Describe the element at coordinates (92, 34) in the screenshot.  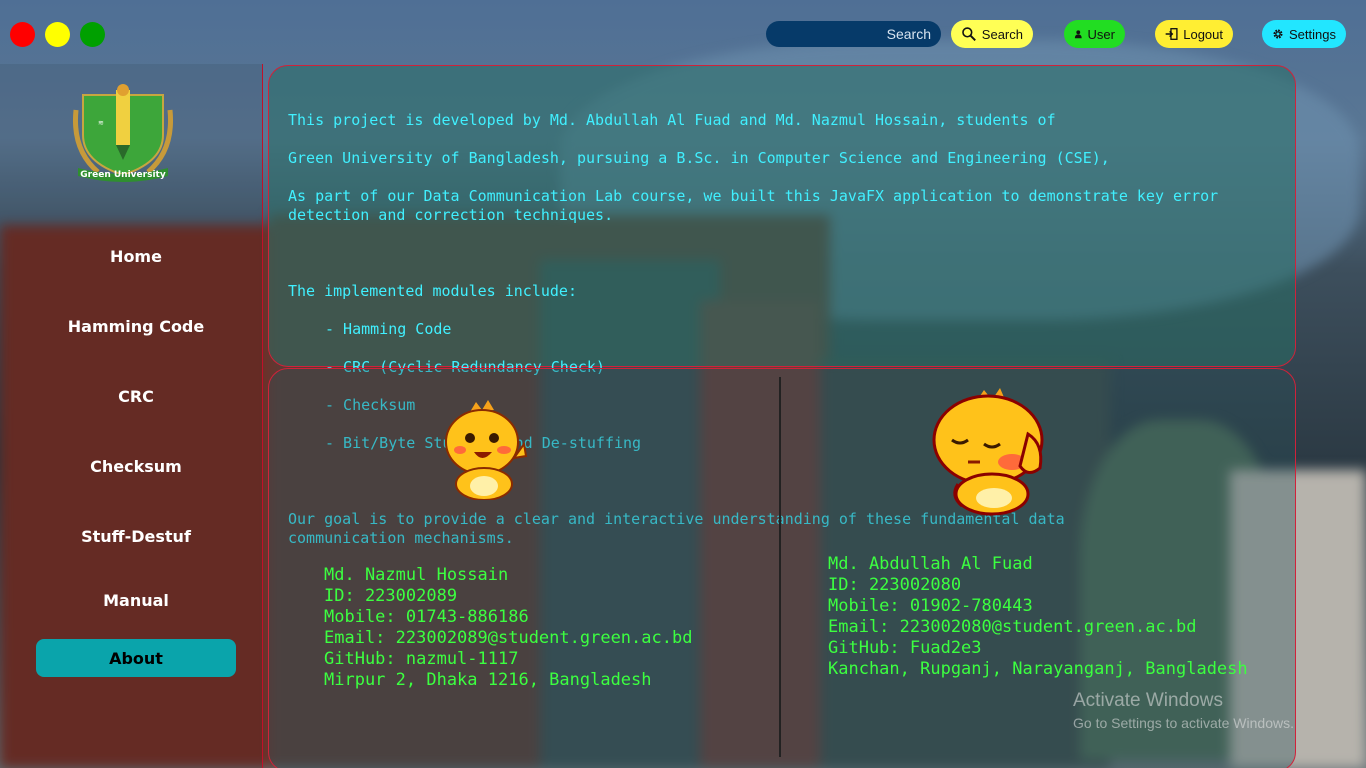
I see `maximize-window-button` at that location.